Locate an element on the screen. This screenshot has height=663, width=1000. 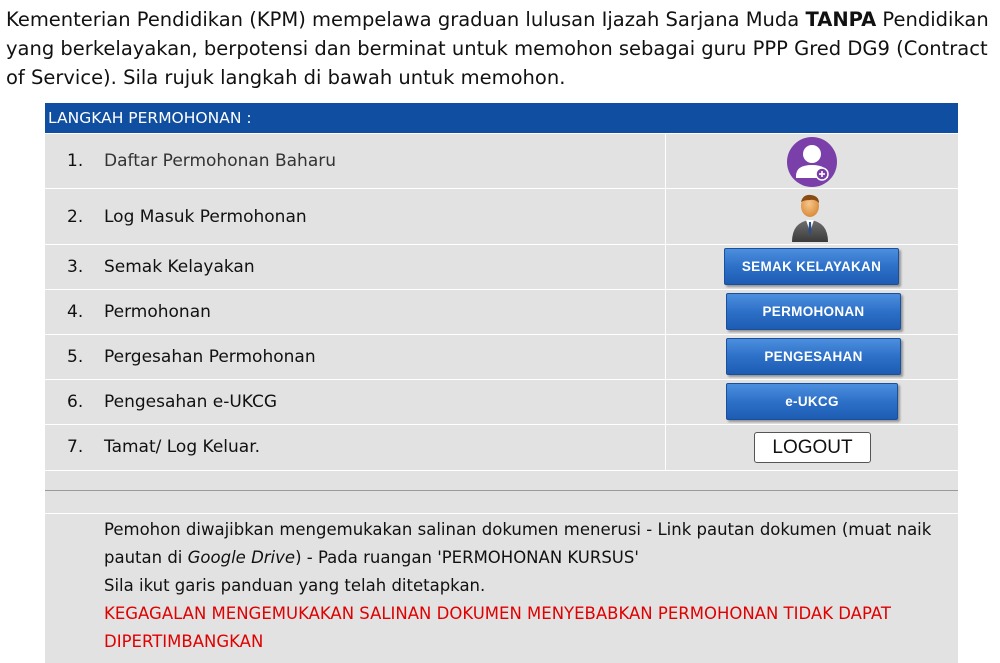
step-label: Pengesahan e-UKCG is located at coordinates (191, 402).